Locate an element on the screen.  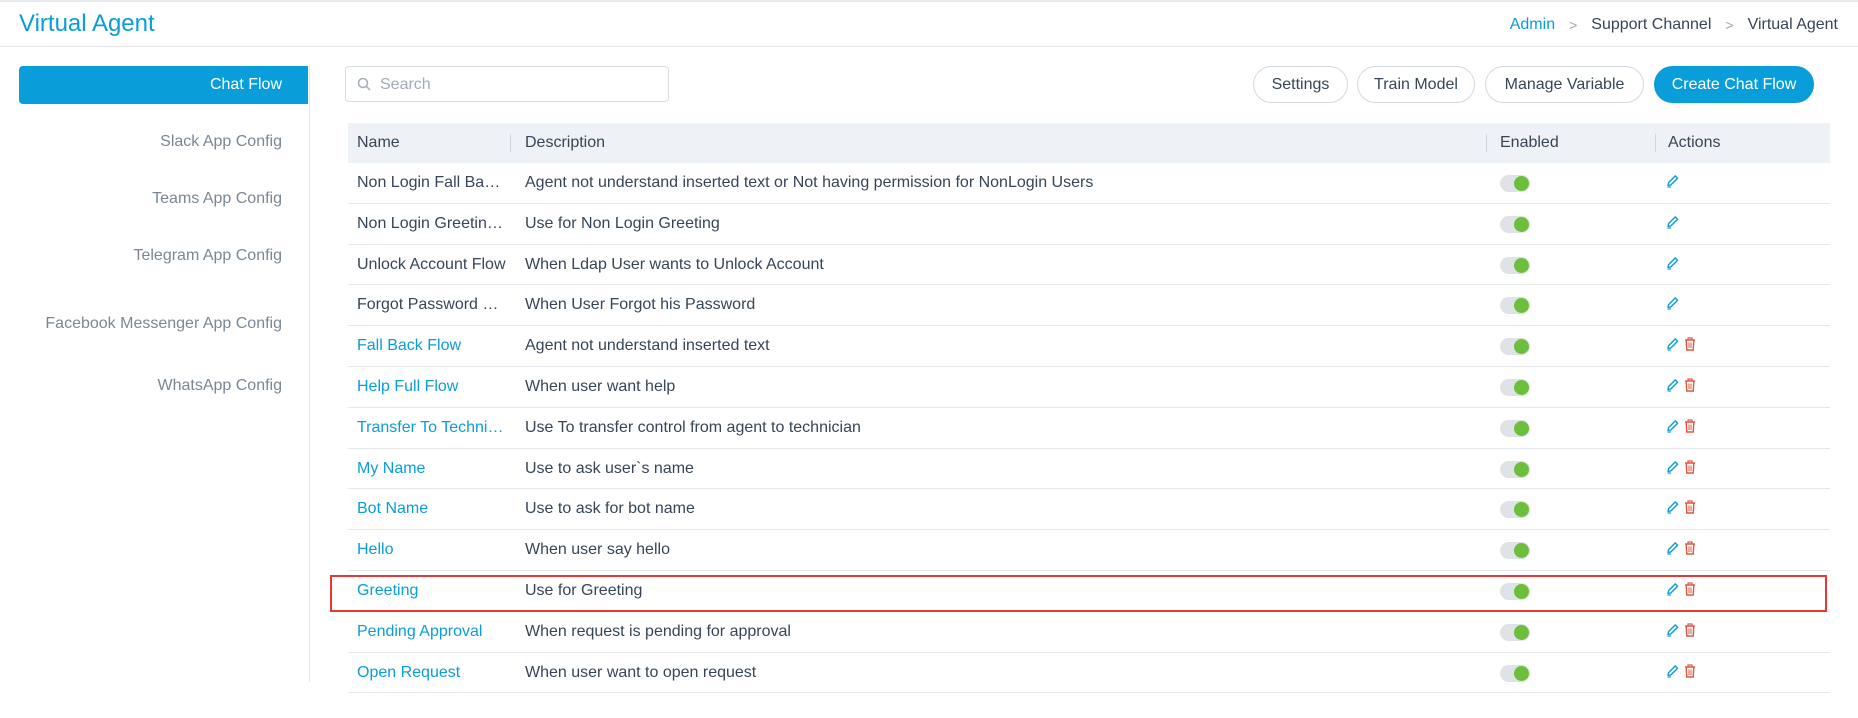
sidebar-item-whatsapp-config: WhatsApp Config is located at coordinates (163, 386).